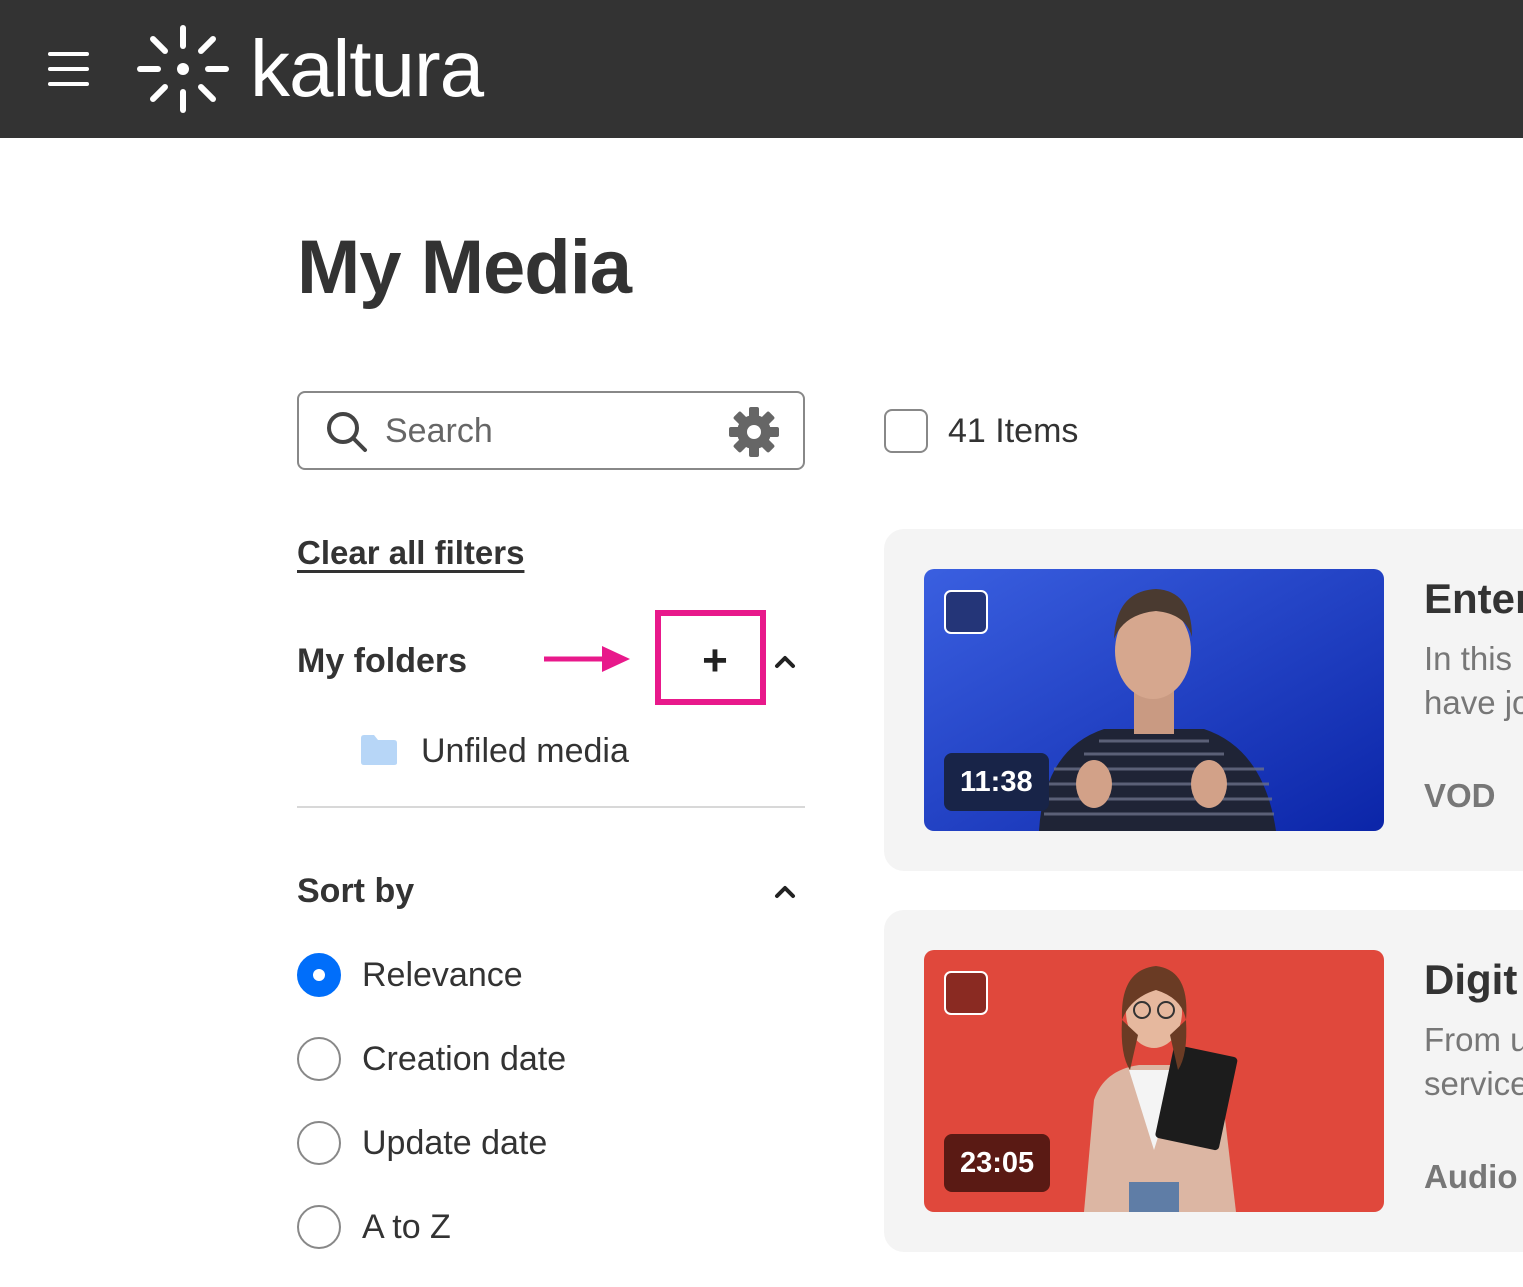 This screenshot has width=1523, height=1287. I want to click on my-folders-heading: My folders, so click(382, 661).